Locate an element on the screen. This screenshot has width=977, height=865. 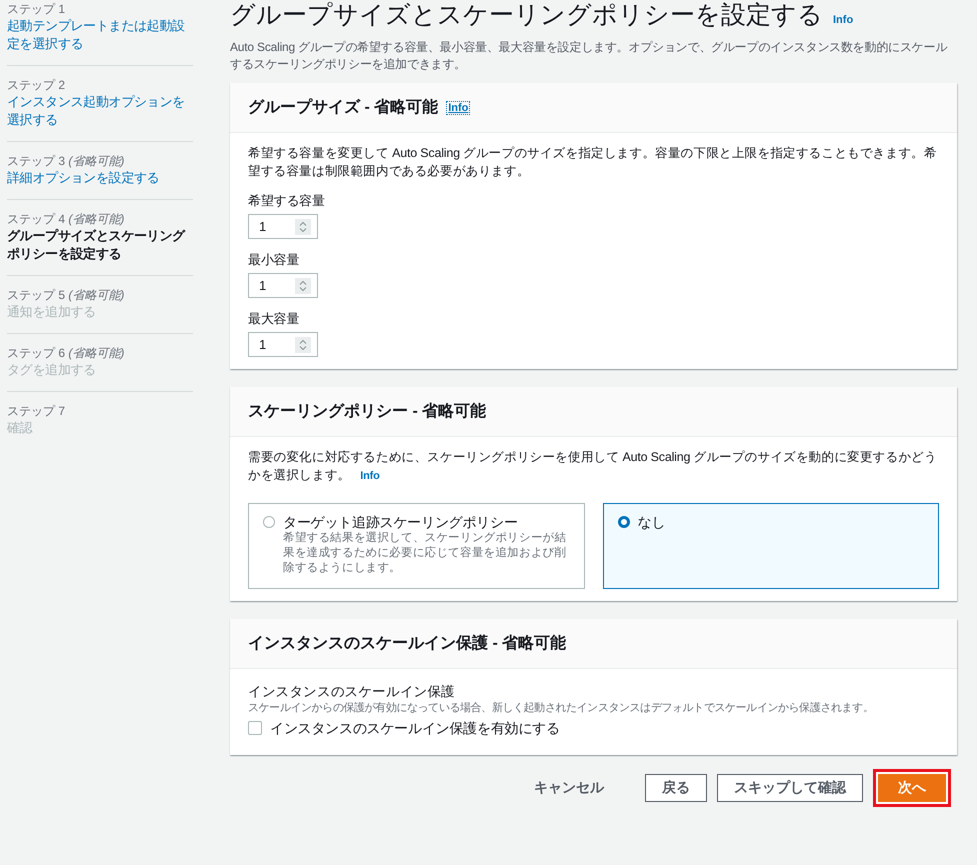
action-button: スキップして確認 is located at coordinates (790, 788).